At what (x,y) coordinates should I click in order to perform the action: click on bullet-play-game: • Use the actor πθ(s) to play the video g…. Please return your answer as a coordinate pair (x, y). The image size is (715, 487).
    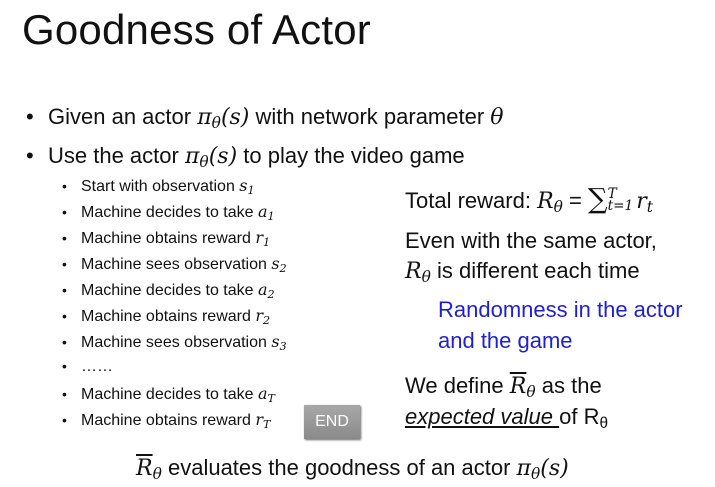
    Looking at the image, I should click on (245, 157).